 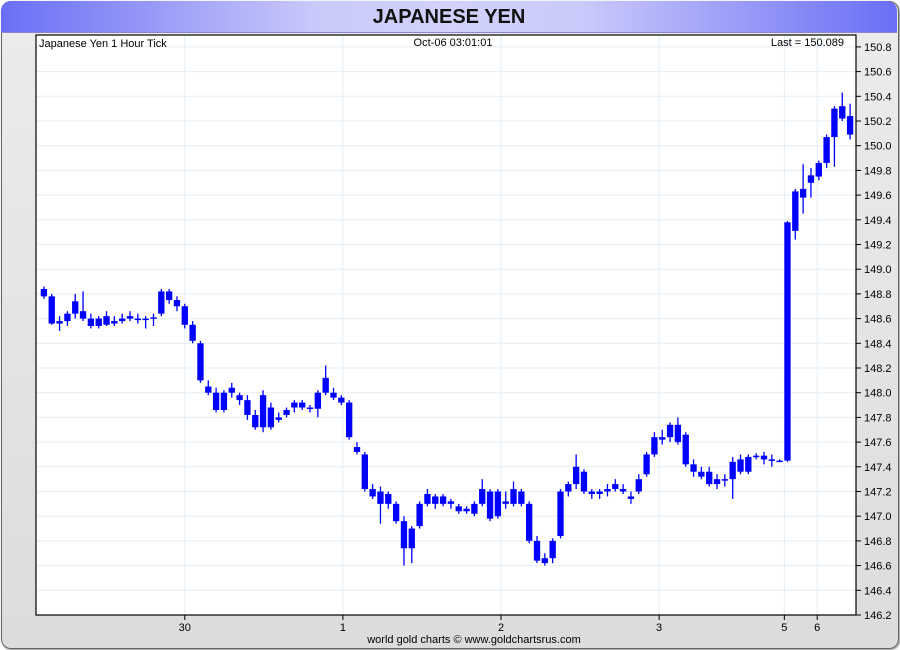 What do you see at coordinates (817, 628) in the screenshot?
I see `x-tick-label: 6` at bounding box center [817, 628].